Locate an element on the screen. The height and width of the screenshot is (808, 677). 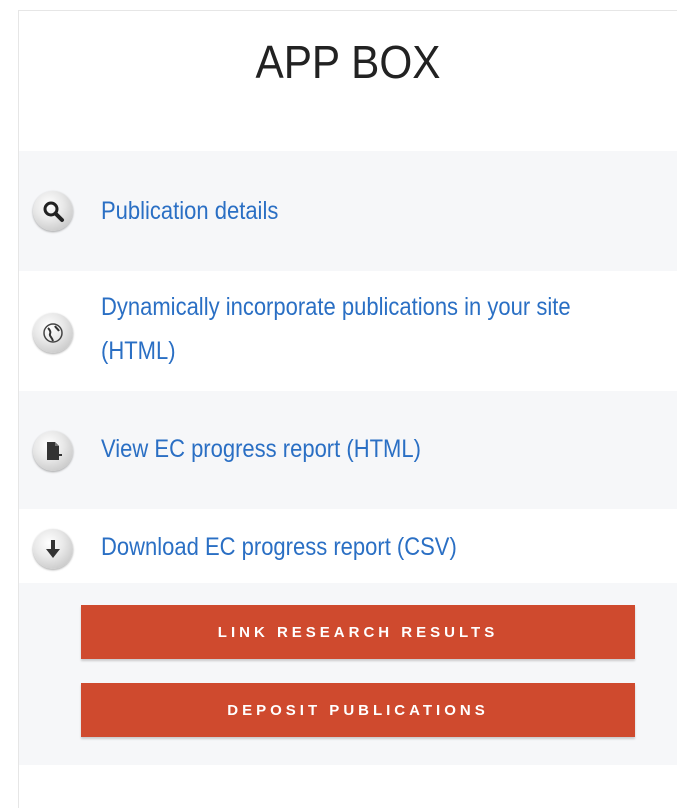
magnifier-icon is located at coordinates (53, 211).